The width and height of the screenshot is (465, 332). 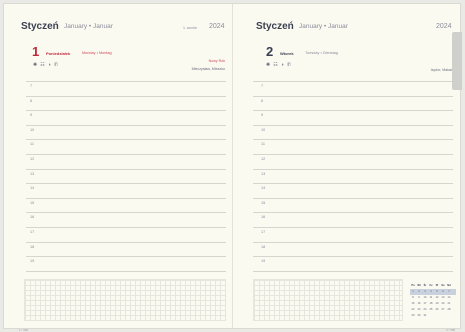 I want to click on mini-calendar-cell, so click(x=449, y=316).